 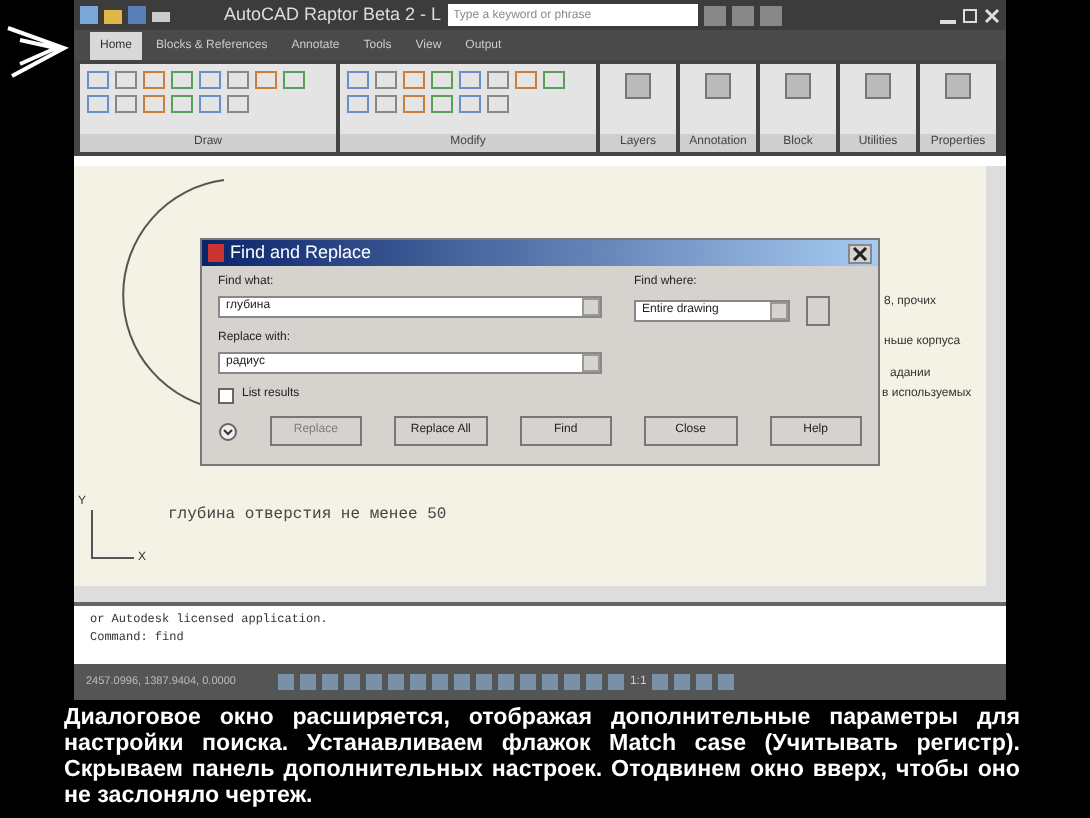 What do you see at coordinates (970, 15) in the screenshot?
I see `restore-icon` at bounding box center [970, 15].